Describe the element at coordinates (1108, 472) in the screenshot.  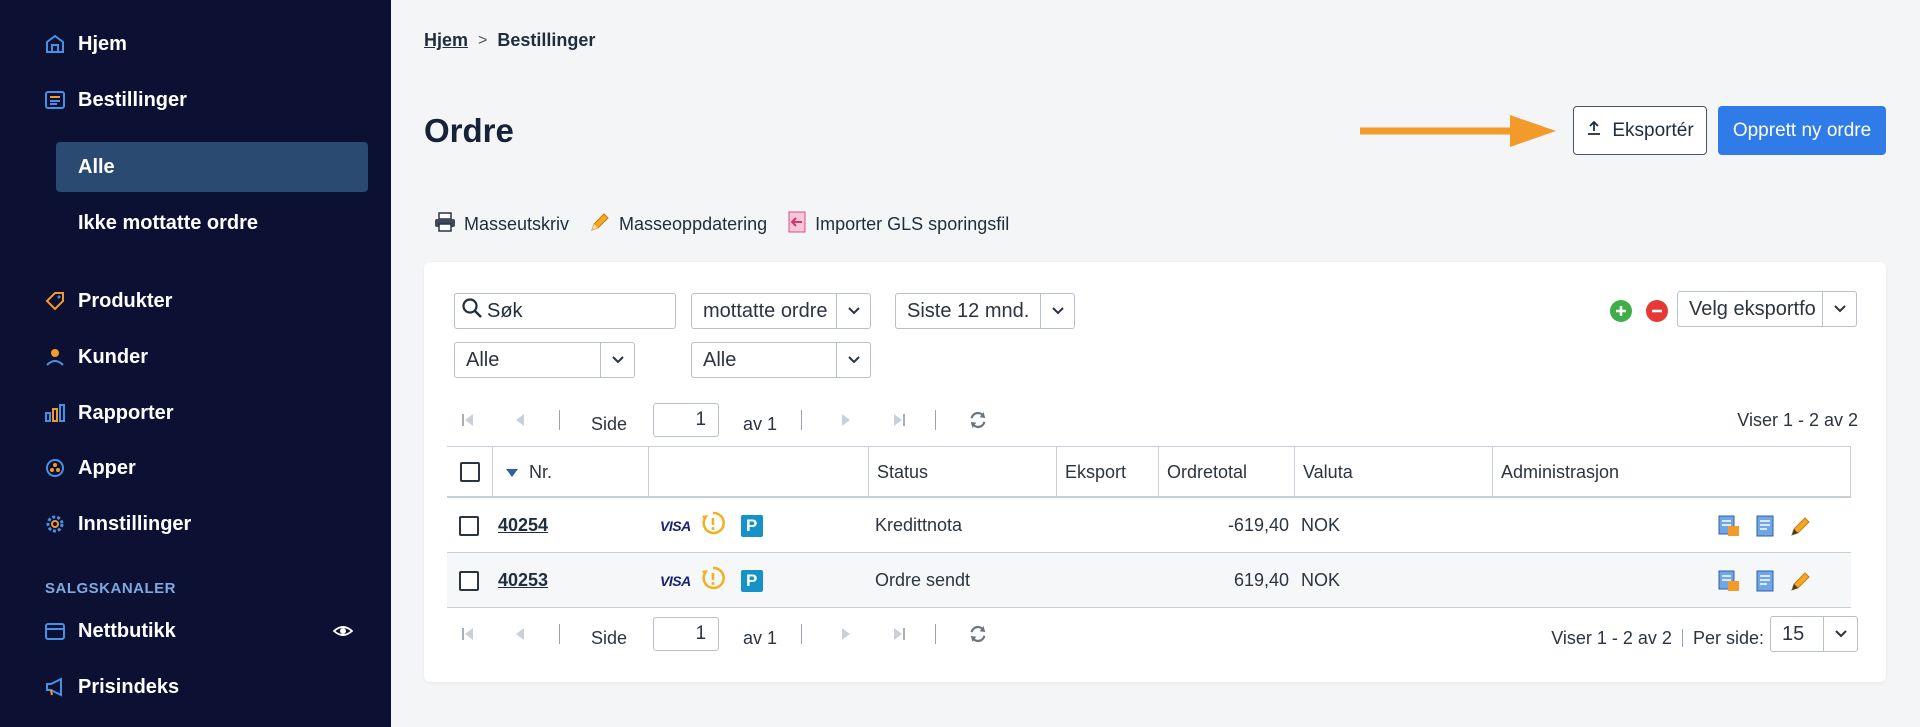
I see `column-header-eksport: Eksport` at that location.